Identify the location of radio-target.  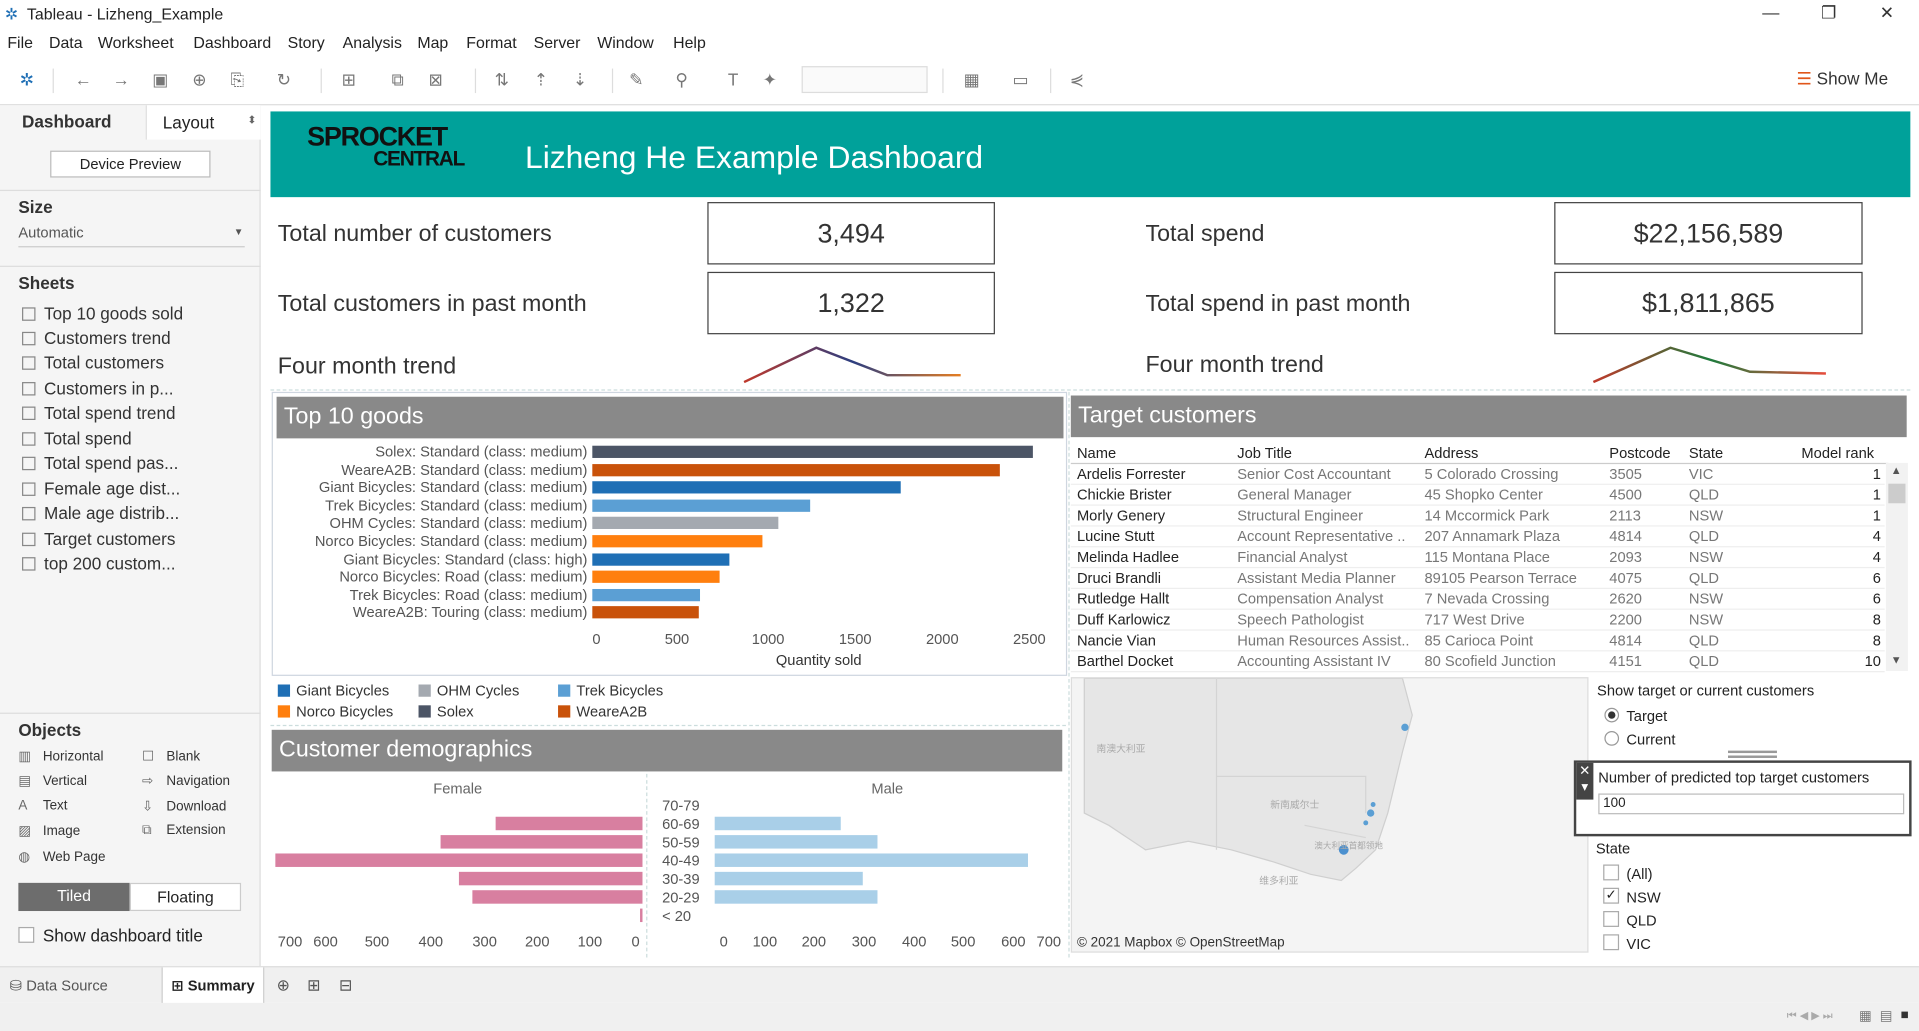
(1612, 715).